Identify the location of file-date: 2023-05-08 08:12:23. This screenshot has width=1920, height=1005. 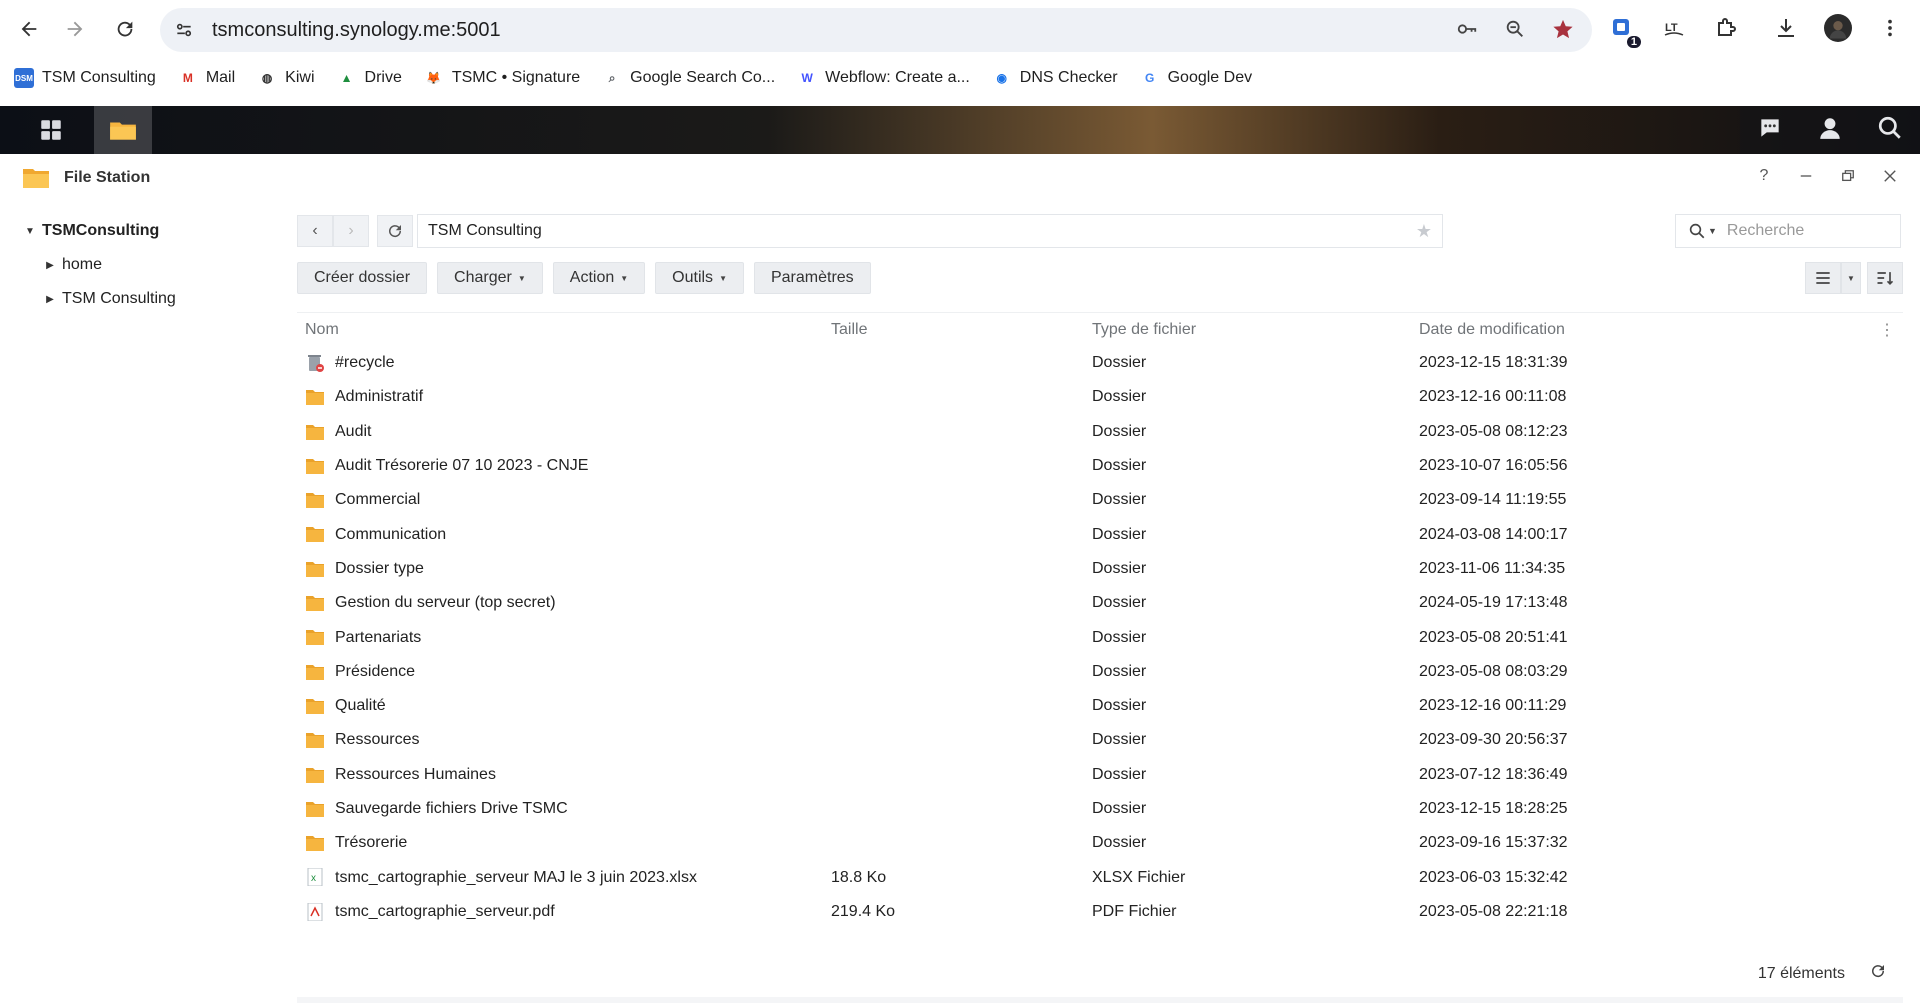
(1493, 431).